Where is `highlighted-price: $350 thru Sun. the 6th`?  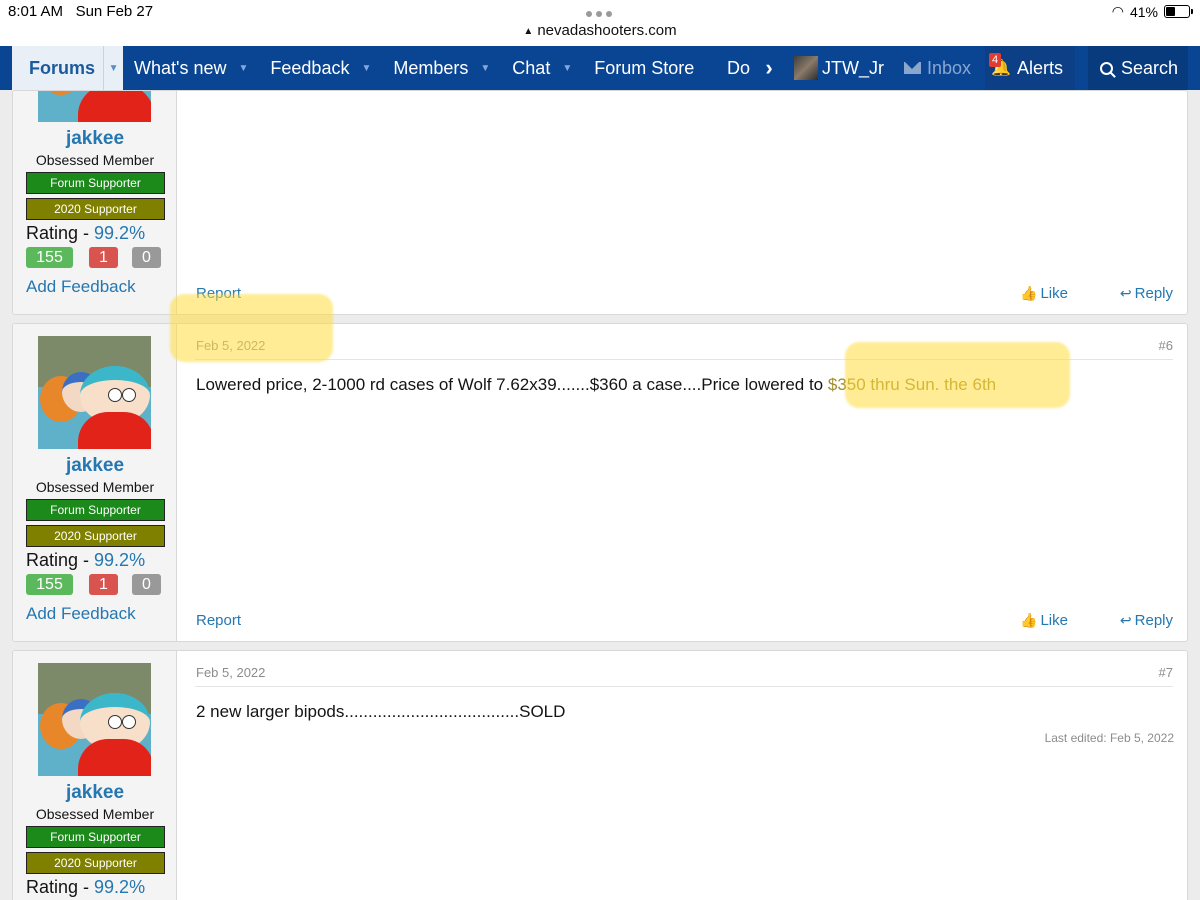
highlighted-price: $350 thru Sun. the 6th is located at coordinates (912, 384).